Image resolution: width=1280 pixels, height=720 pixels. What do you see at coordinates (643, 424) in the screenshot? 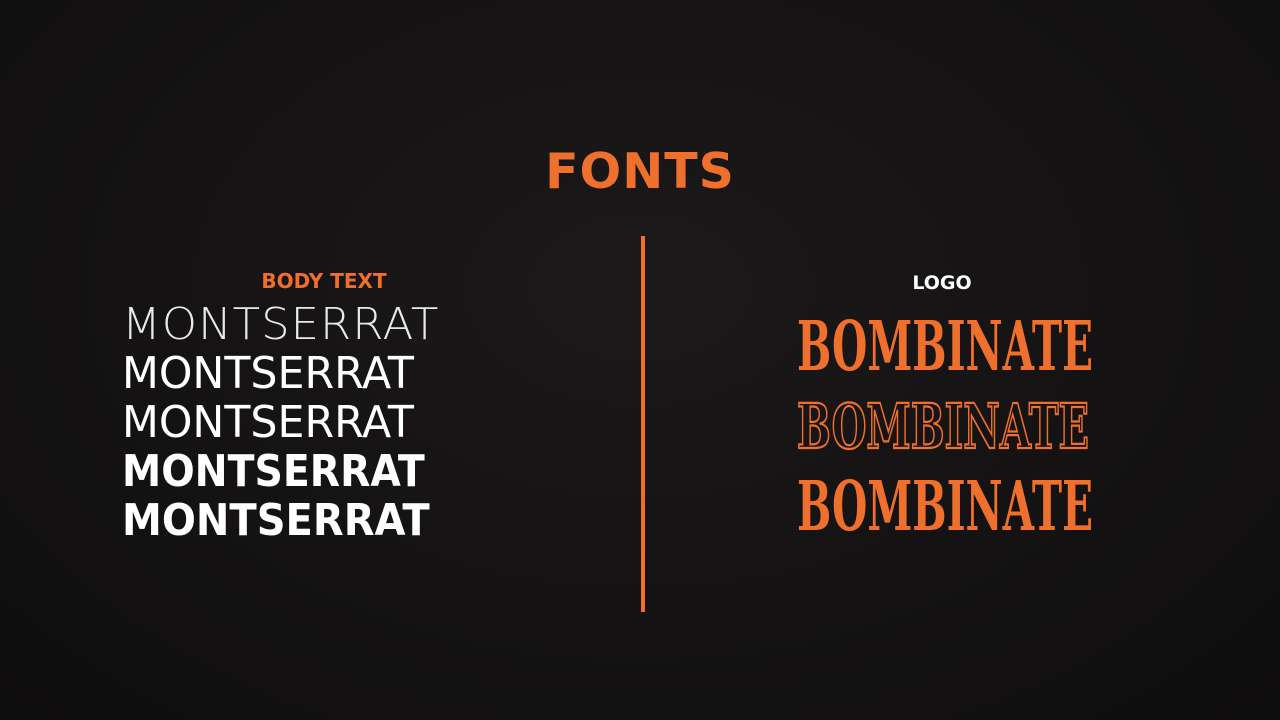
I see `center-divider` at bounding box center [643, 424].